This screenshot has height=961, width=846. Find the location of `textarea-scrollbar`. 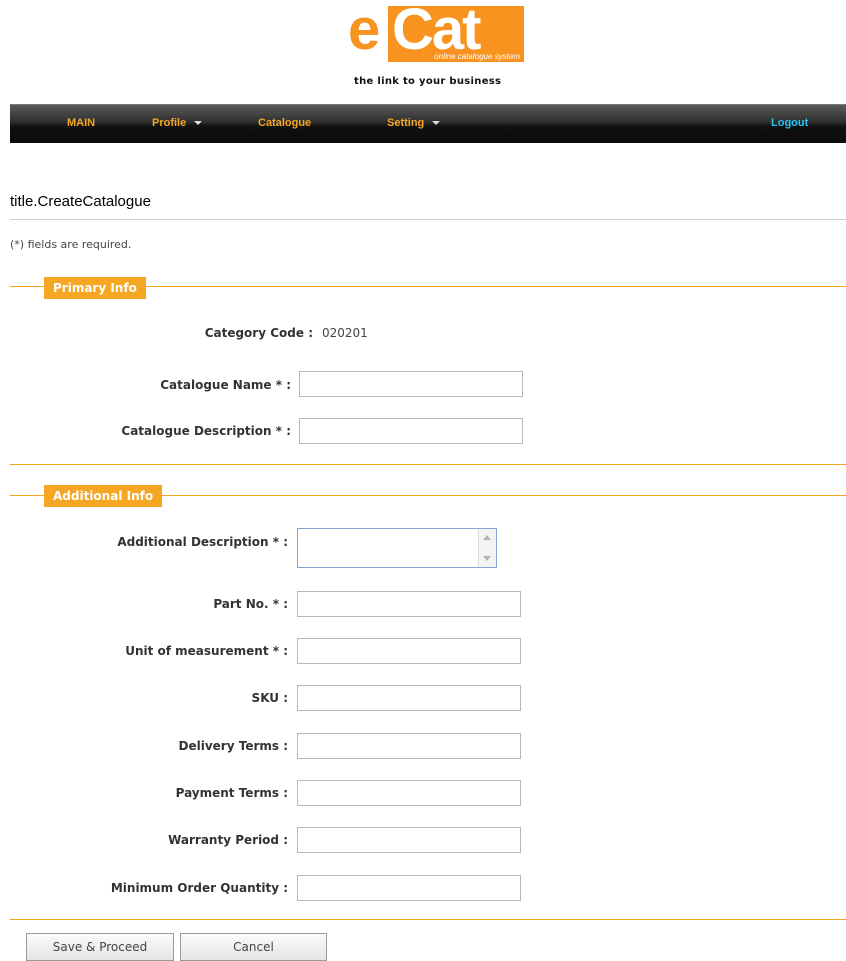

textarea-scrollbar is located at coordinates (487, 548).